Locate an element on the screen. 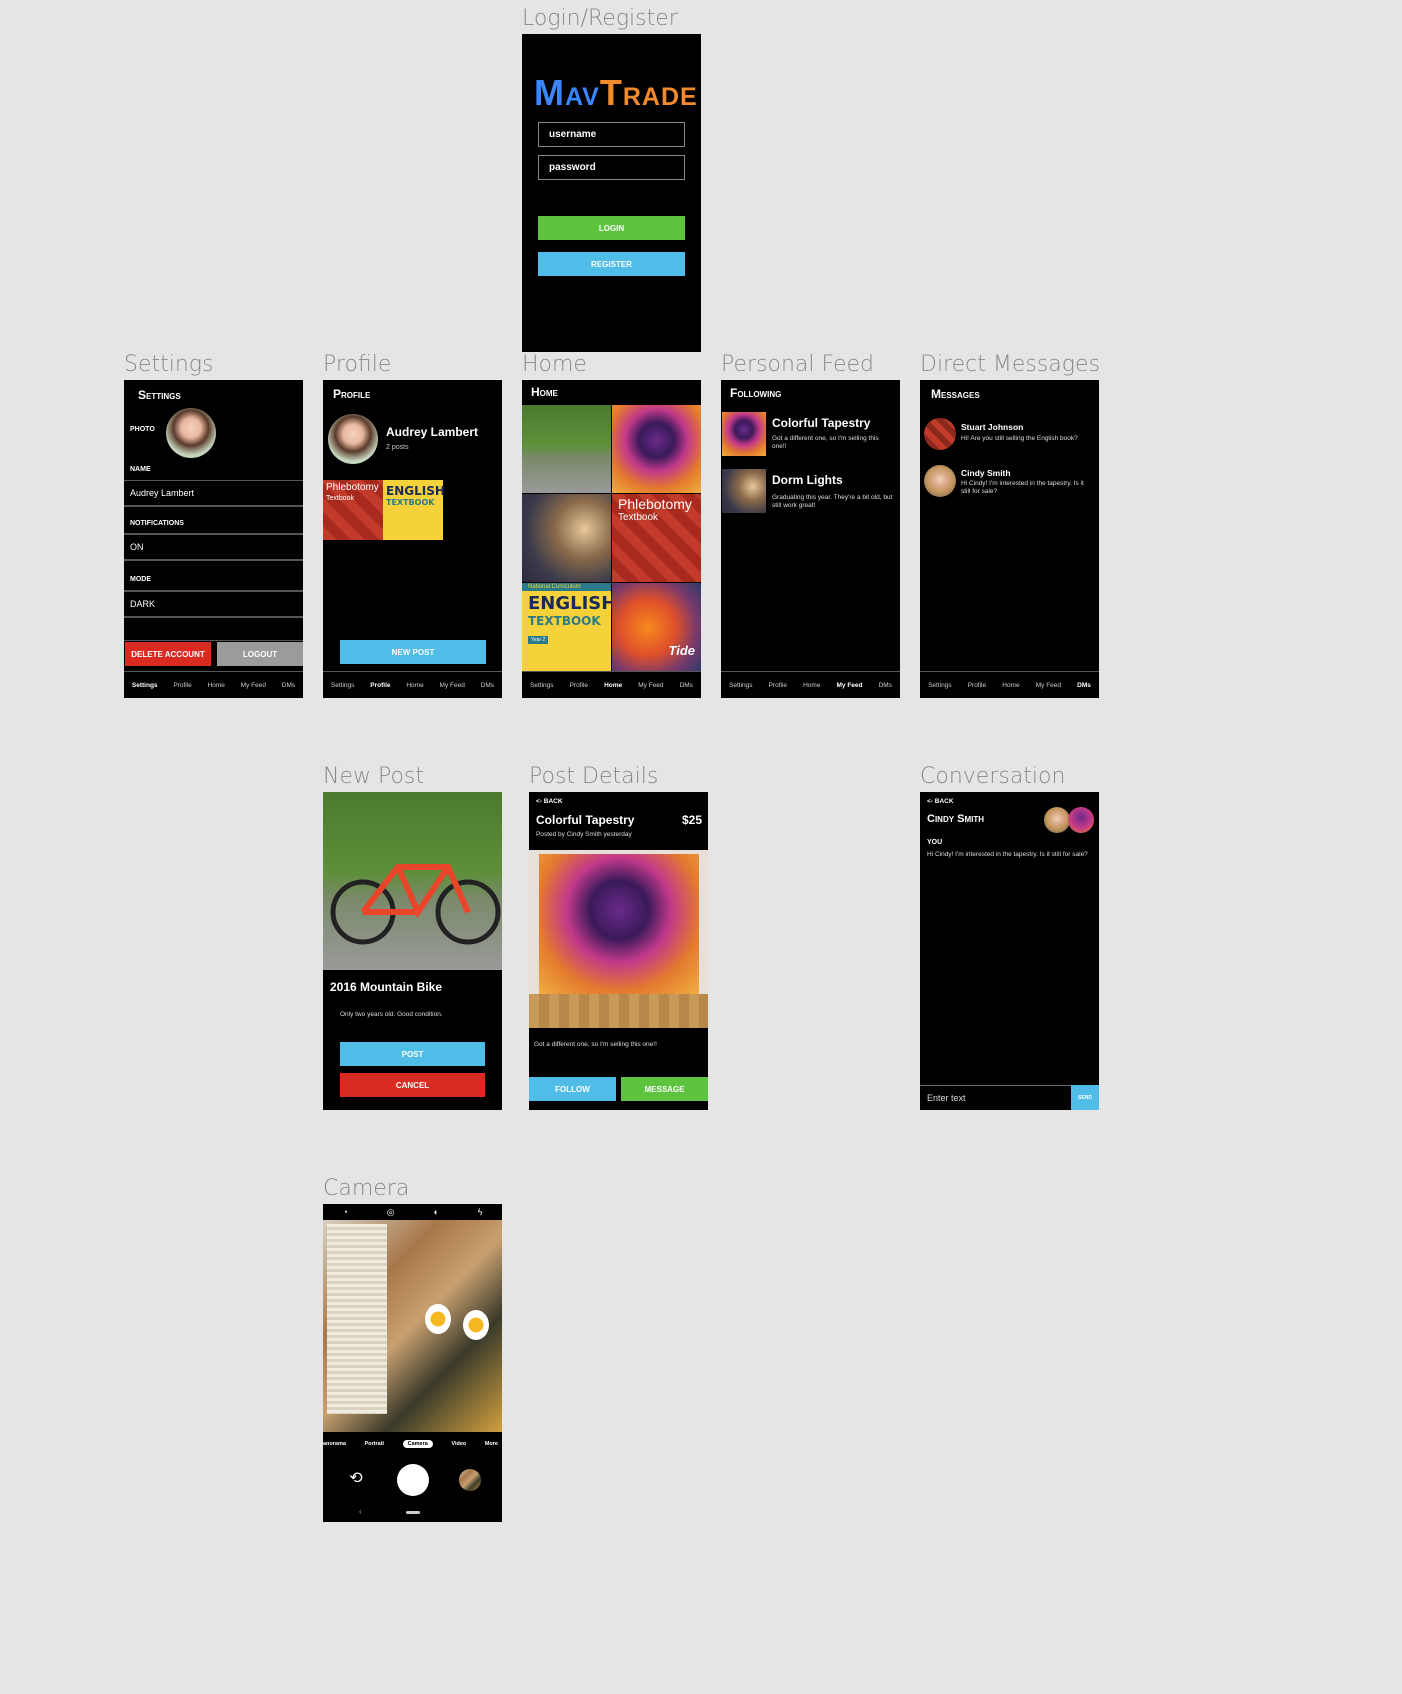  thumb-title: Phlebotomy is located at coordinates (352, 487).